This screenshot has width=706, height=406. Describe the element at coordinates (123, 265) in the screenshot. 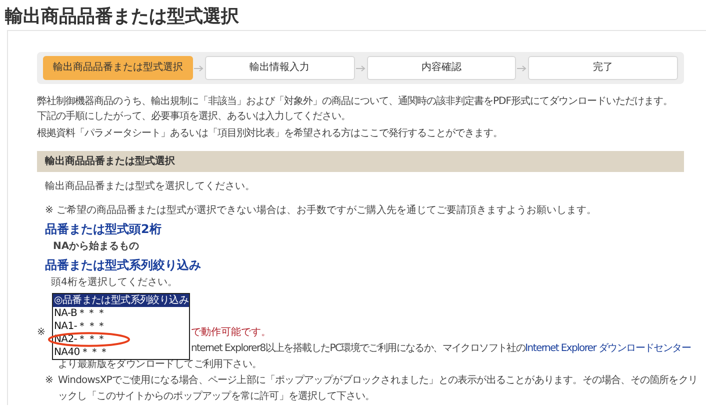

I see `section-heading: 品番または型式系列絞り込み` at that location.